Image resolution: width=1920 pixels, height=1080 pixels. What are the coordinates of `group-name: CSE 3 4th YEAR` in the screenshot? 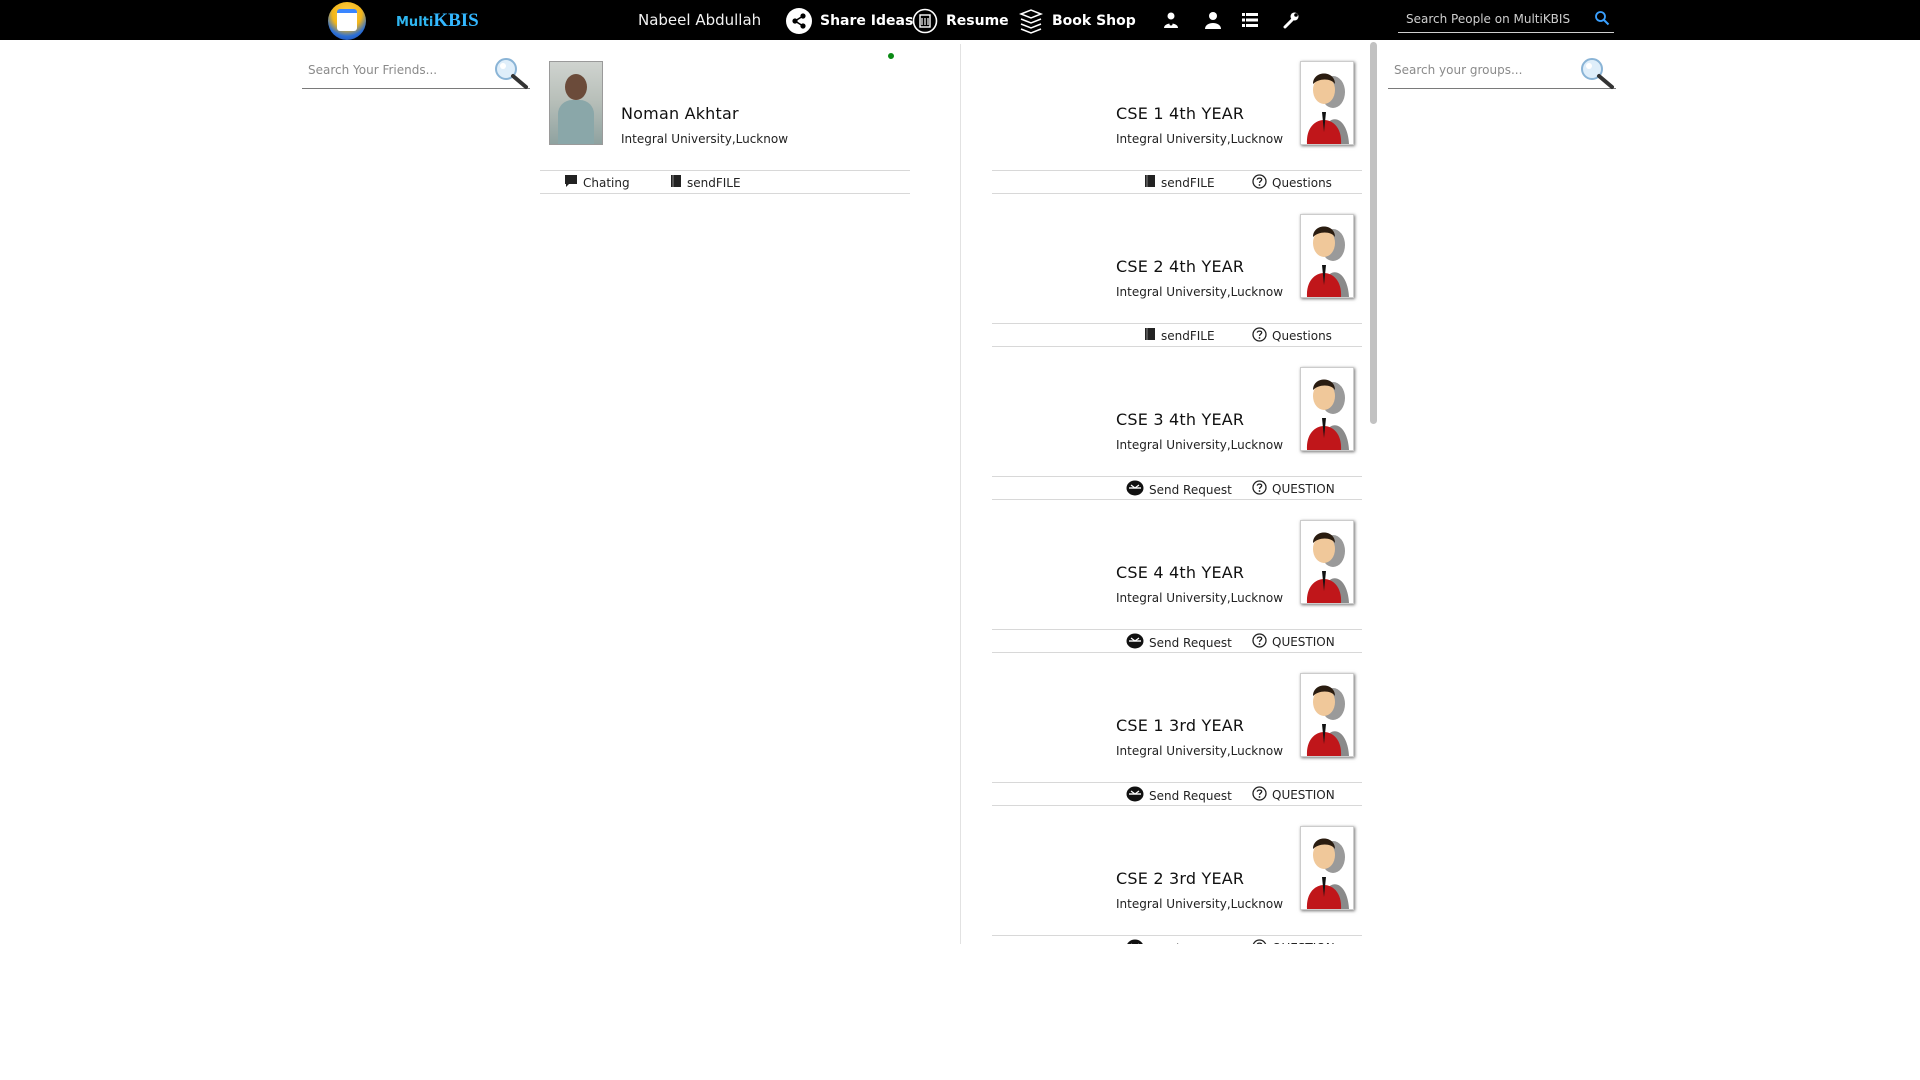 It's located at (1180, 419).